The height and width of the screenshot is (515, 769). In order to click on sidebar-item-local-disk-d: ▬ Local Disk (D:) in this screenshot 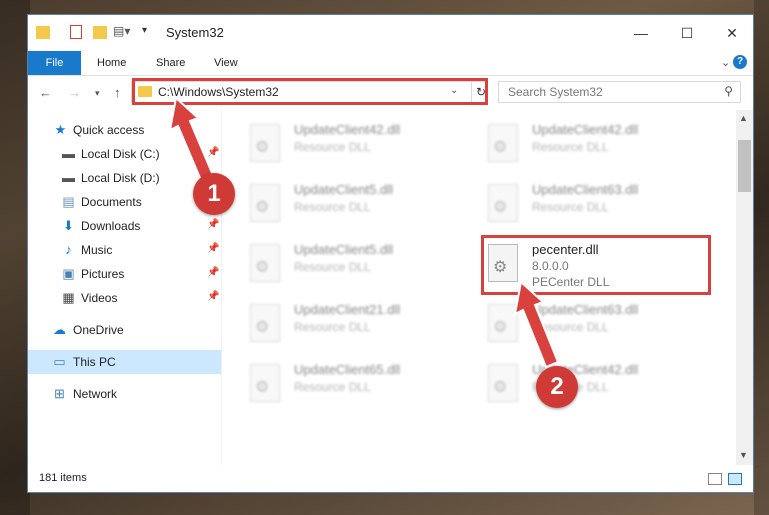, I will do `click(124, 178)`.